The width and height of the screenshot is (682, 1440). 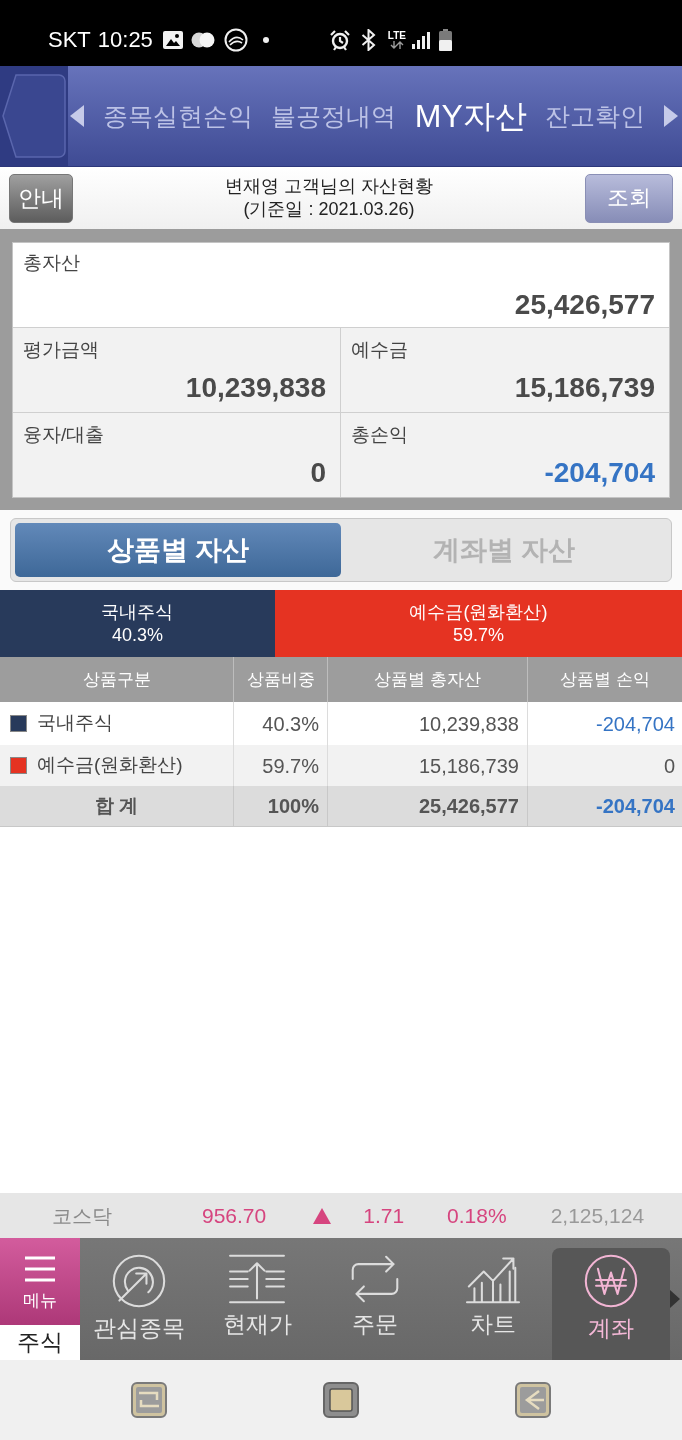 I want to click on header-tab: 종목실현손익, so click(x=177, y=116).